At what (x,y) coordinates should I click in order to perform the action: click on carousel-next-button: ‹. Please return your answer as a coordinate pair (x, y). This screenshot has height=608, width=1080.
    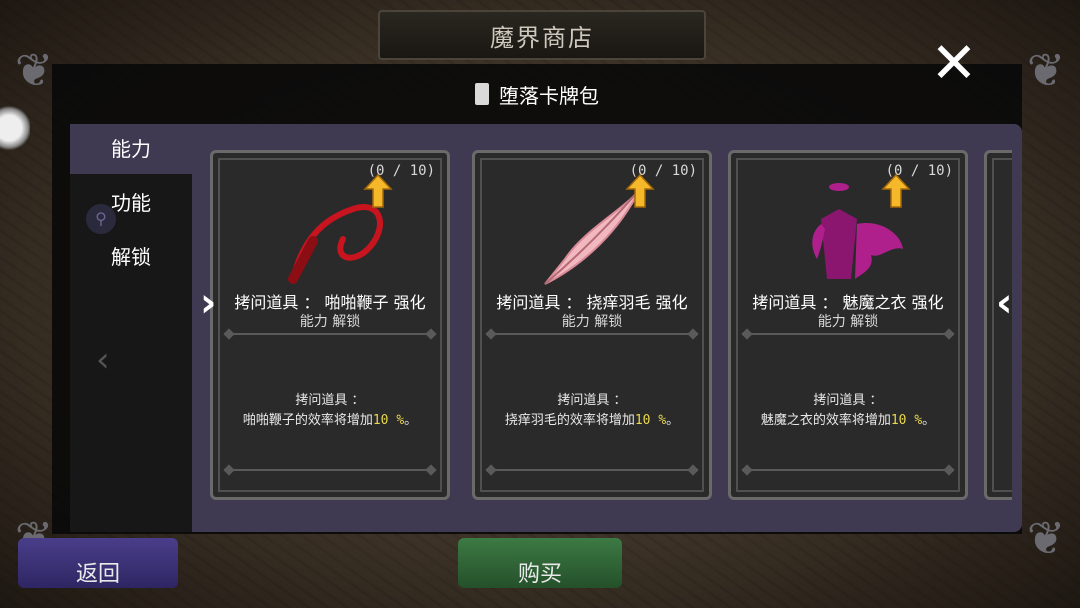
    Looking at the image, I should click on (1004, 303).